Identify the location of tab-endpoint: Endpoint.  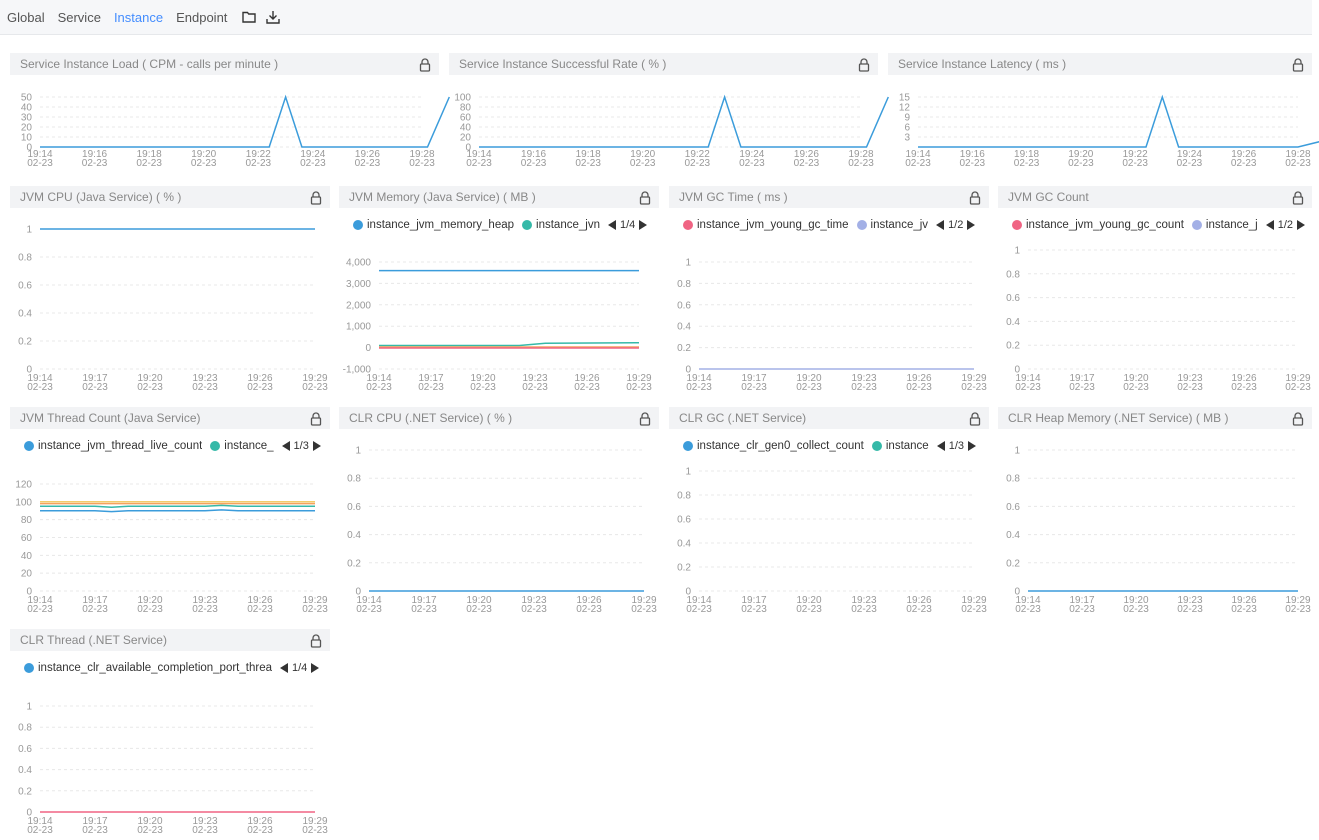
(201, 17).